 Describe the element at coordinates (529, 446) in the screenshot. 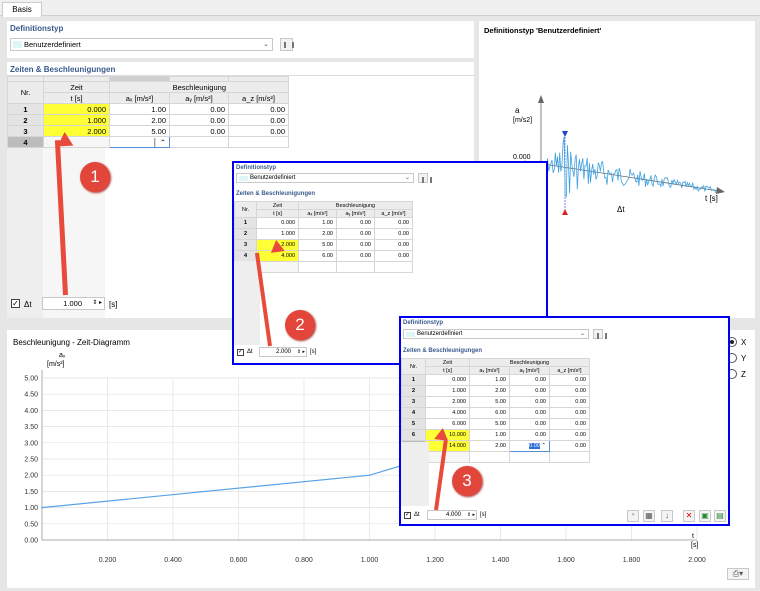

I see `step3-active-cell: 0.00 ⌃` at that location.